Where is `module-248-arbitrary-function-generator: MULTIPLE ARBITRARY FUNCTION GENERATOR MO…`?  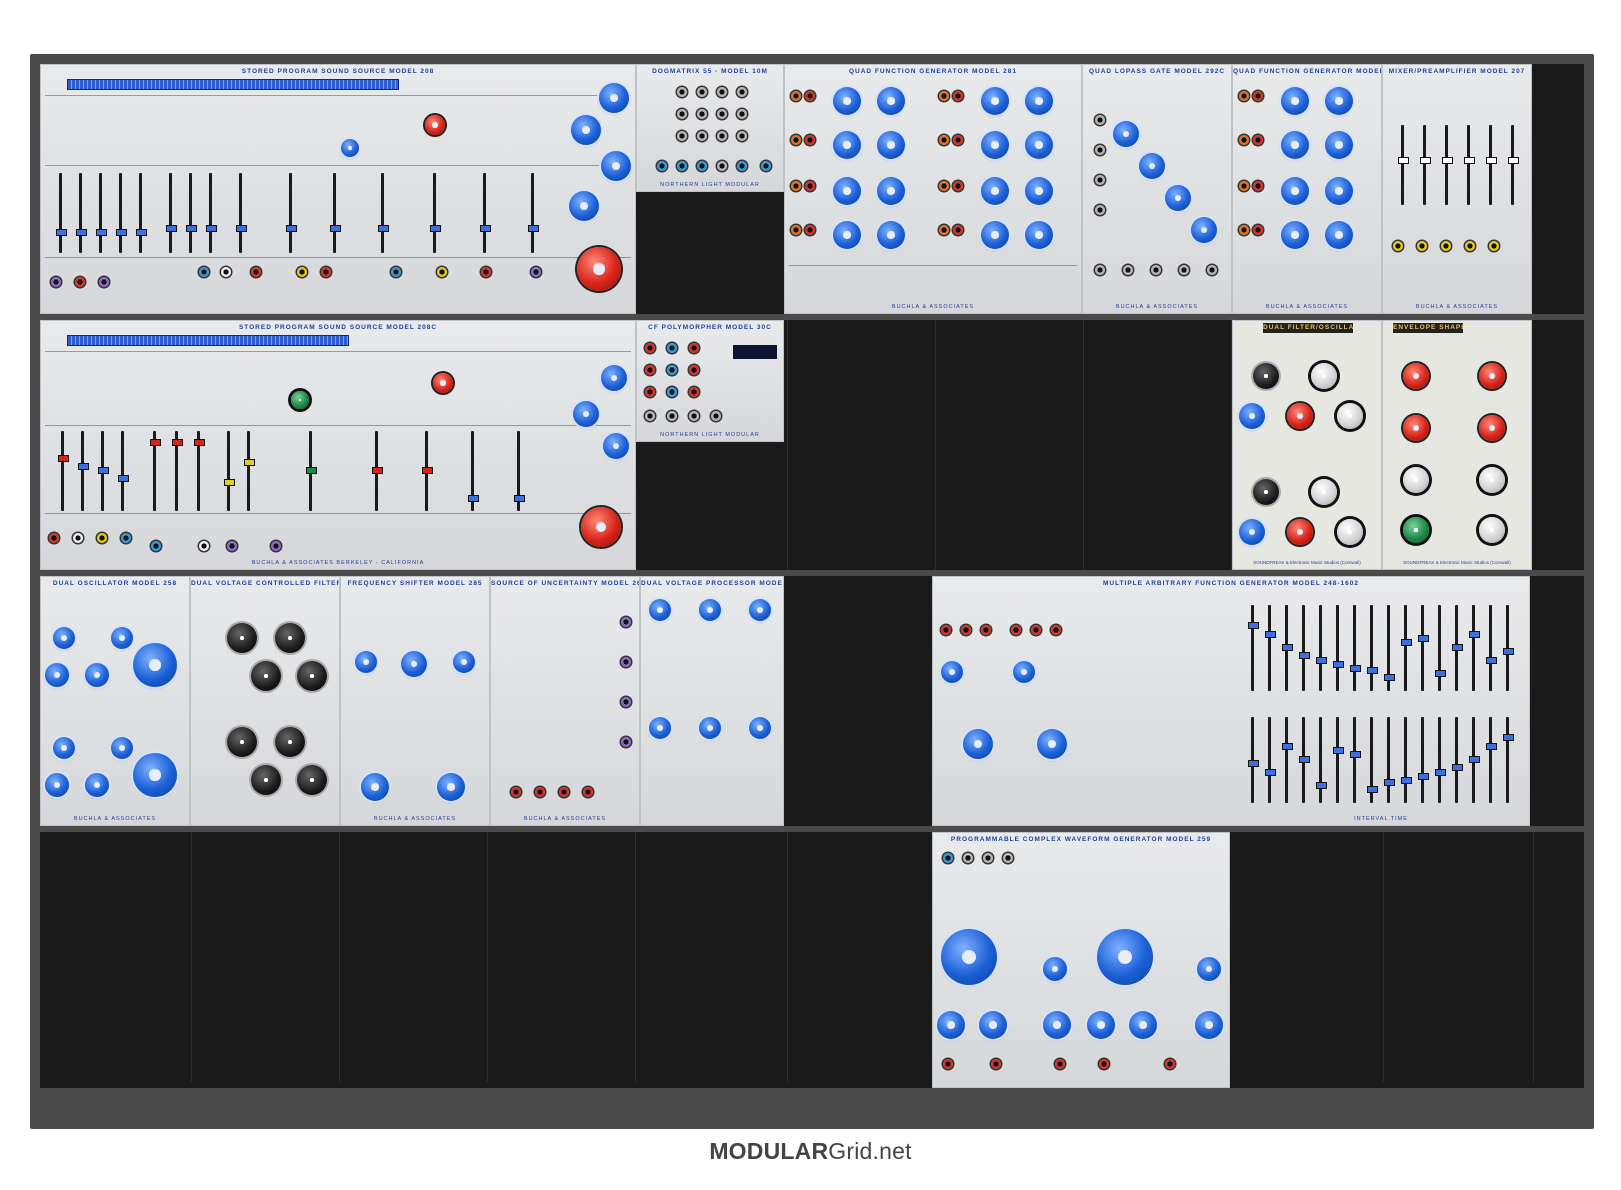
module-248-arbitrary-function-generator: MULTIPLE ARBITRARY FUNCTION GENERATOR MO… is located at coordinates (1231, 701).